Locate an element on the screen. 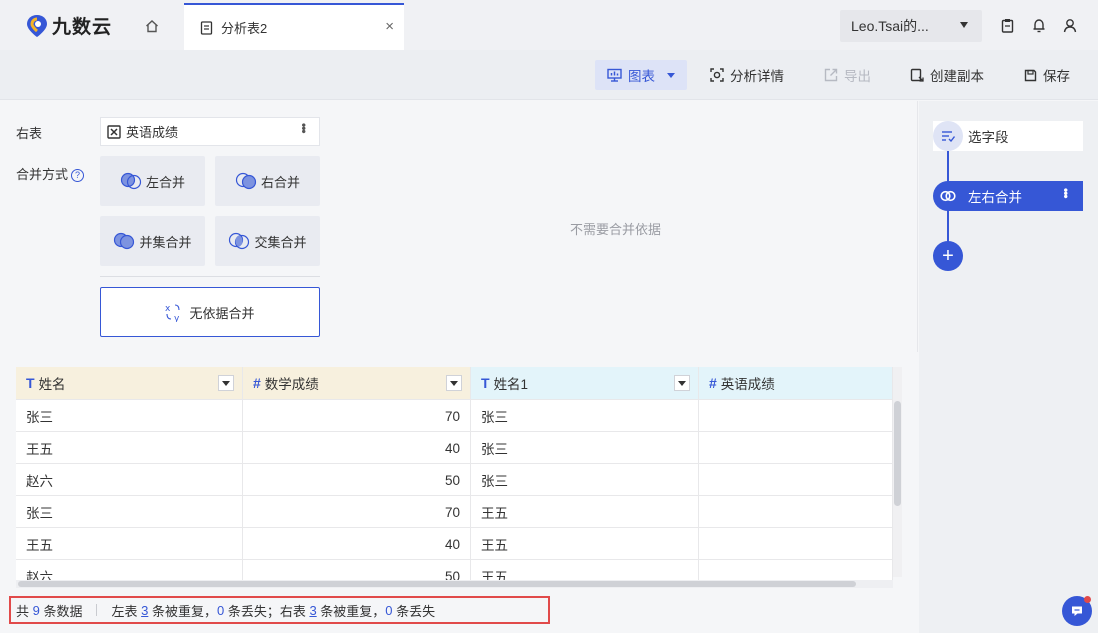 The height and width of the screenshot is (633, 1098). chart-icon is located at coordinates (614, 75).